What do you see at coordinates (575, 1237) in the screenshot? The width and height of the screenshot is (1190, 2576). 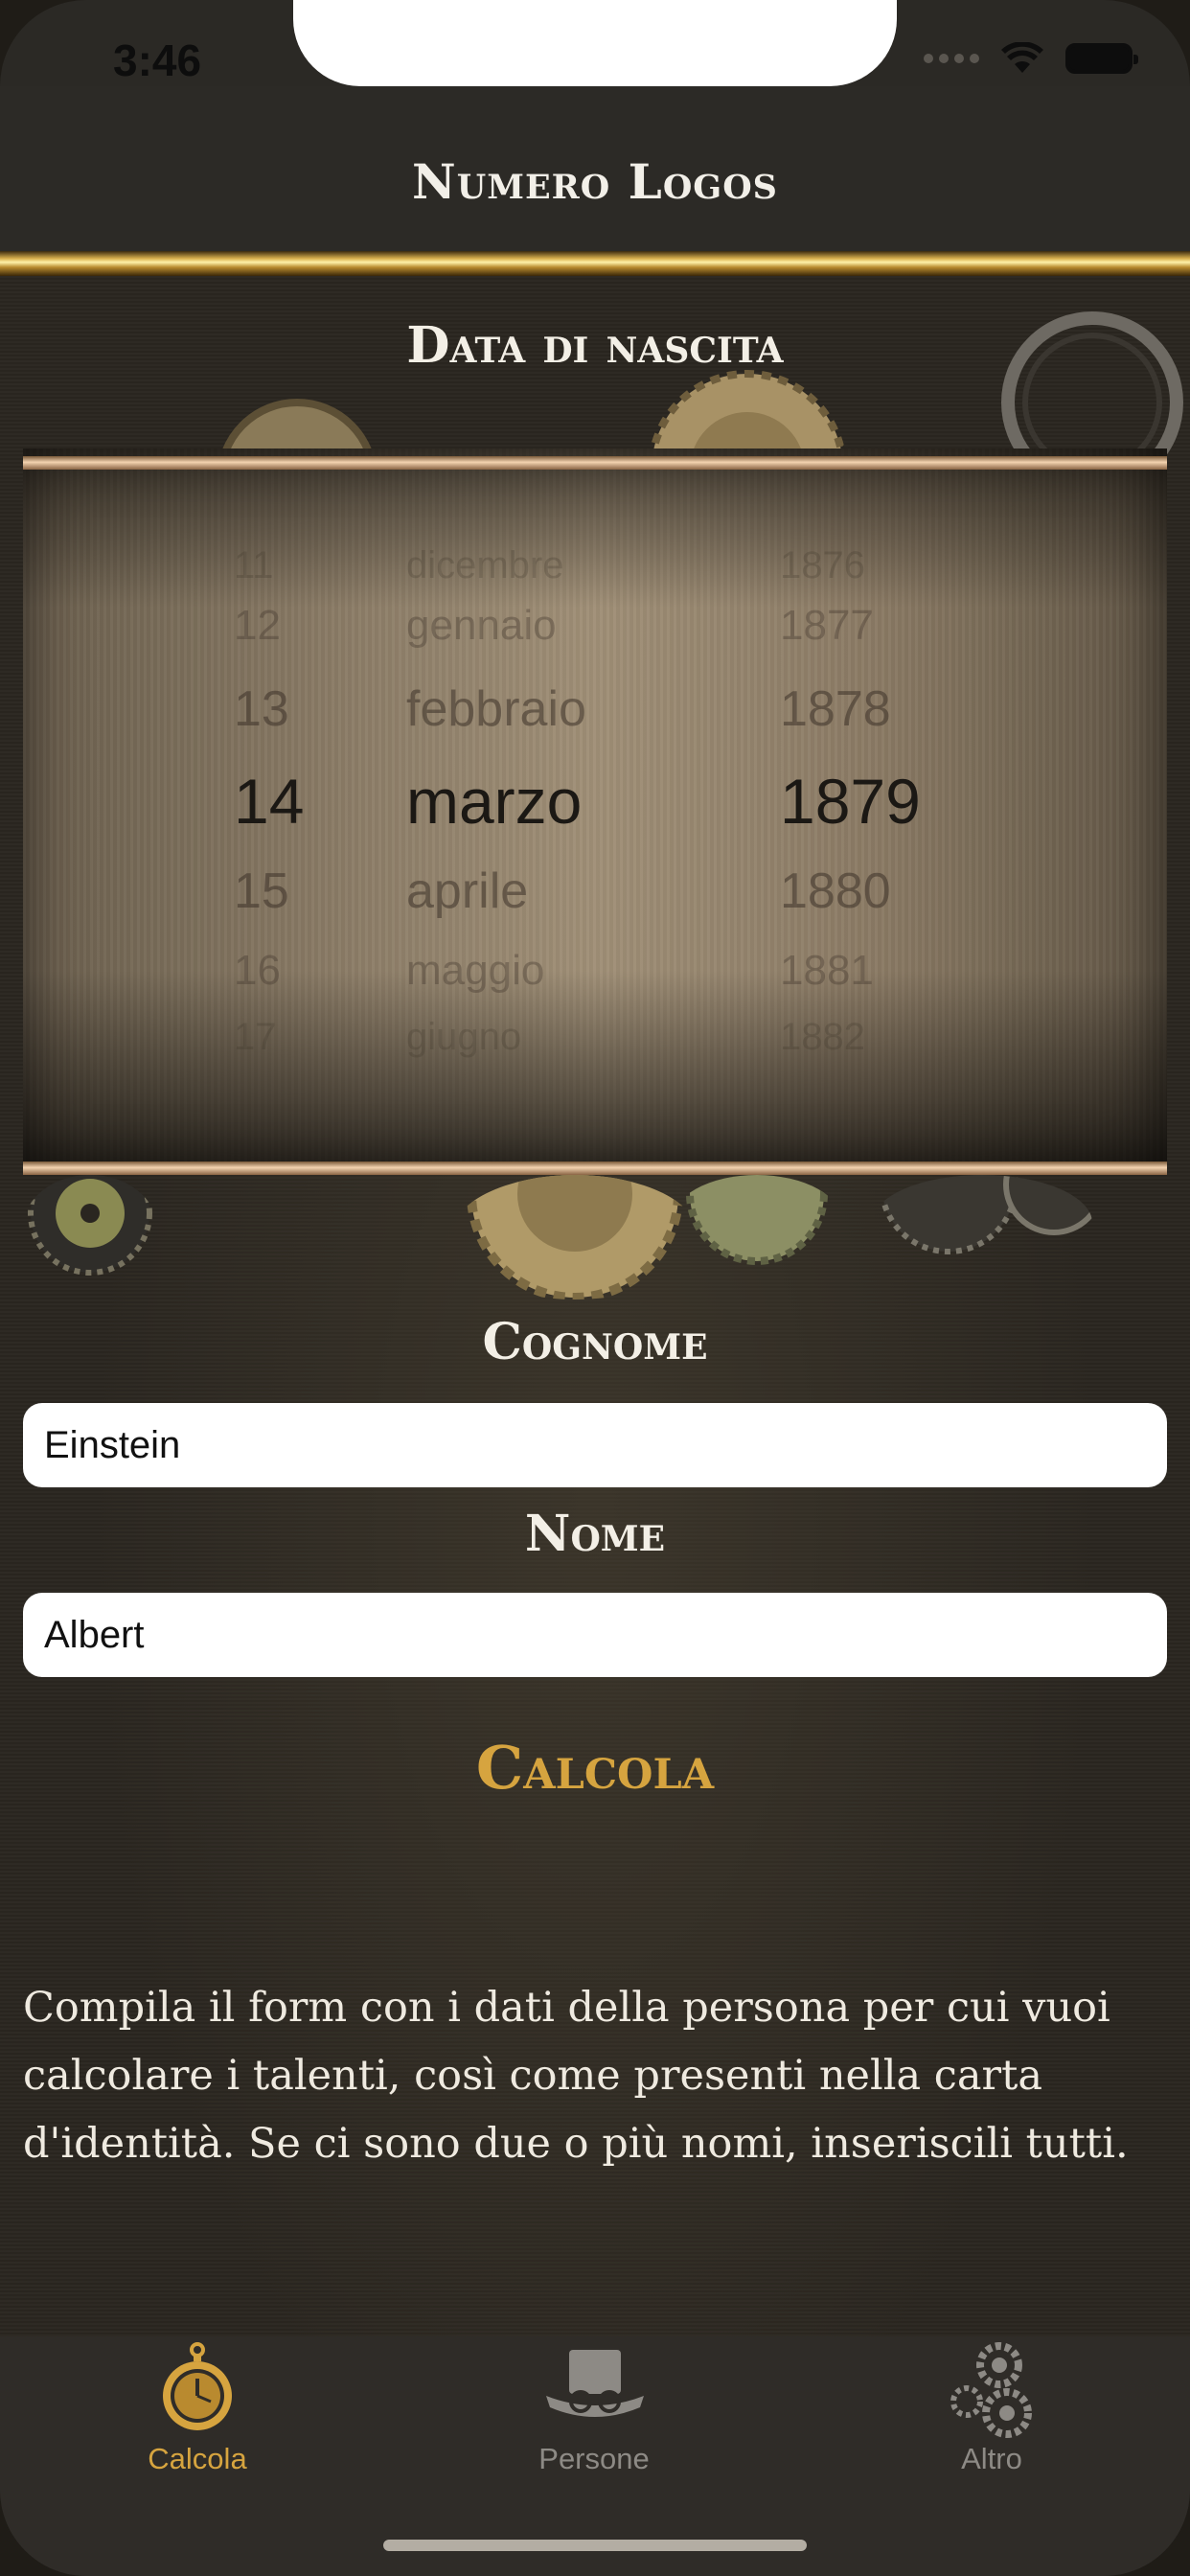 I see `bottom-center-gear-icon` at bounding box center [575, 1237].